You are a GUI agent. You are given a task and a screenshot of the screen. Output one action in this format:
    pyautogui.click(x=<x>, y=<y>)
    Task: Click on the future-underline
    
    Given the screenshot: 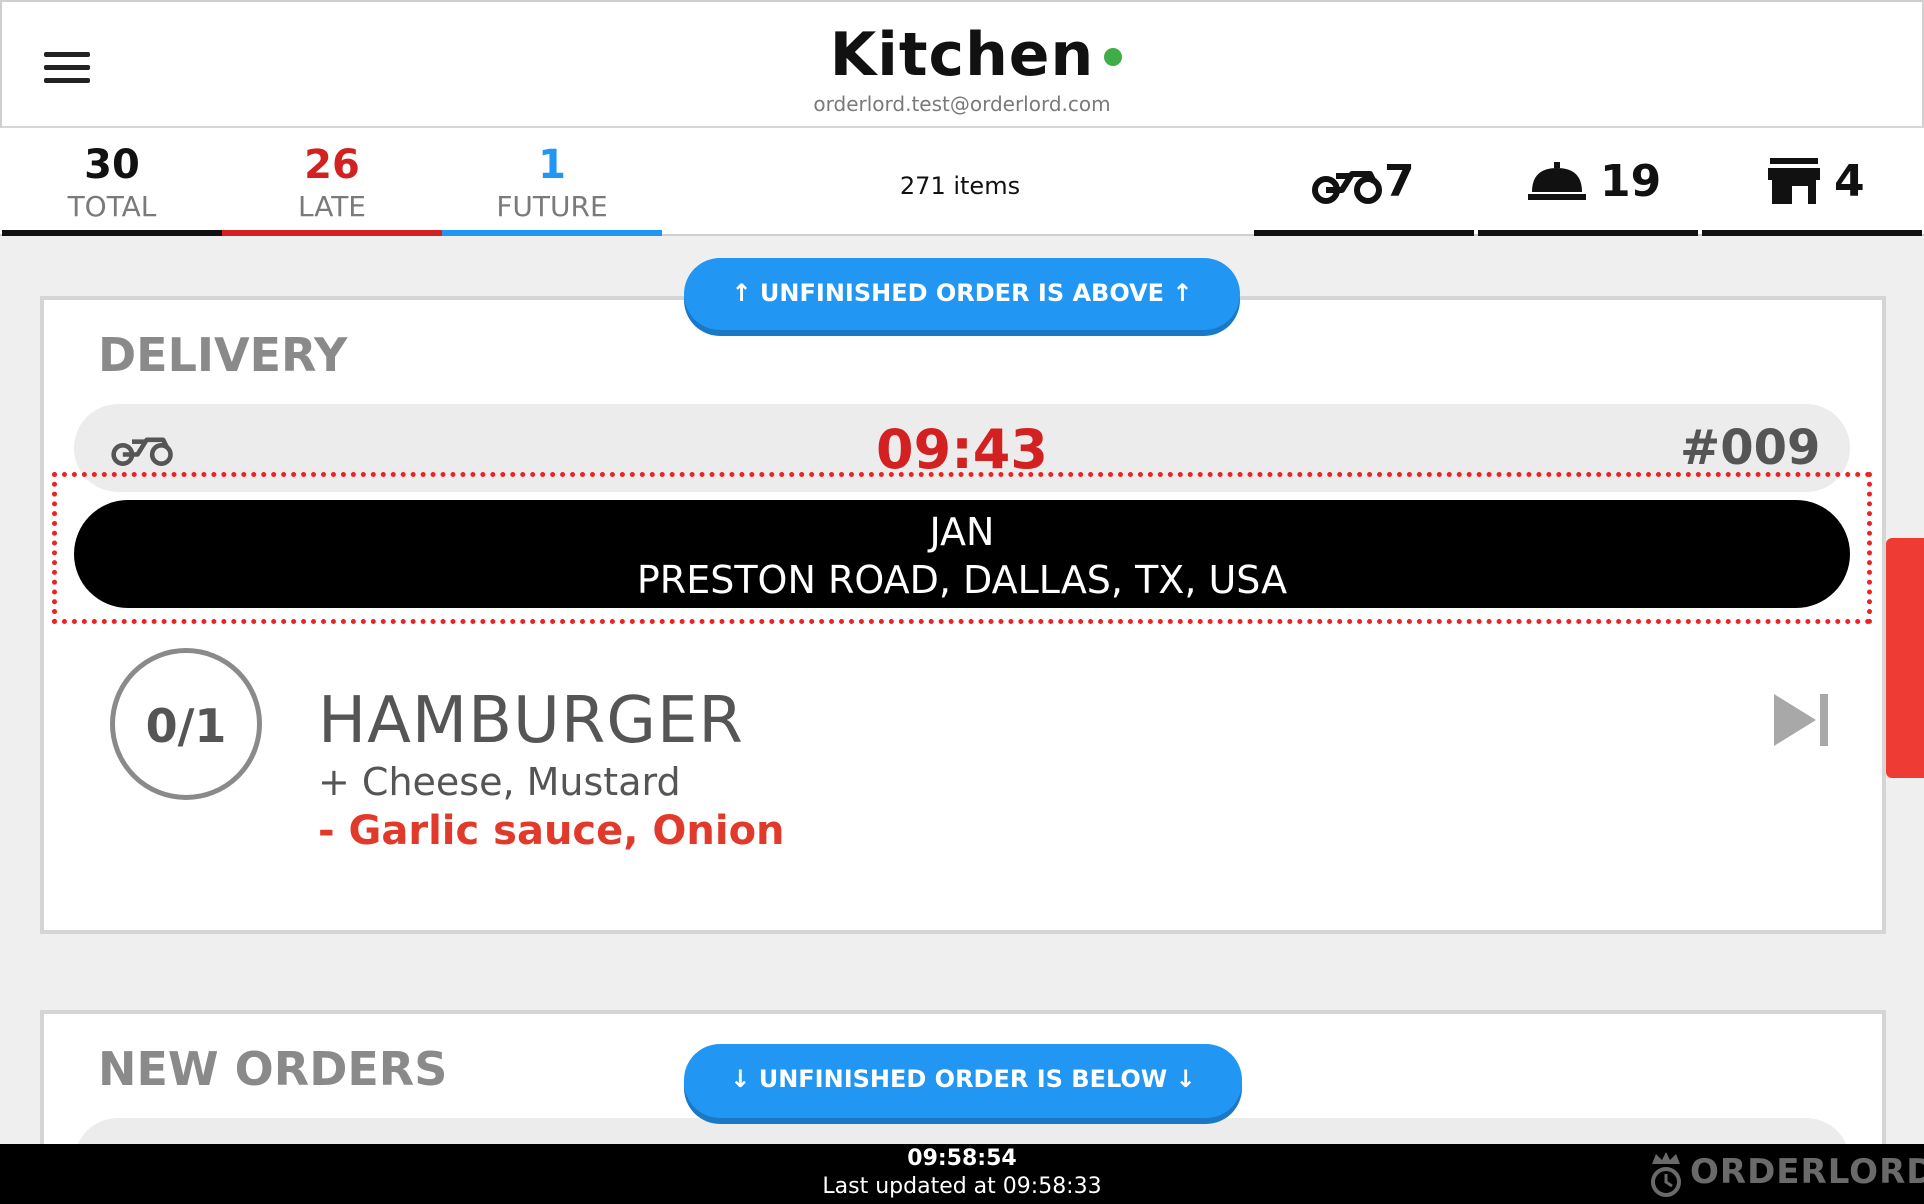 What is the action you would take?
    pyautogui.click(x=552, y=233)
    